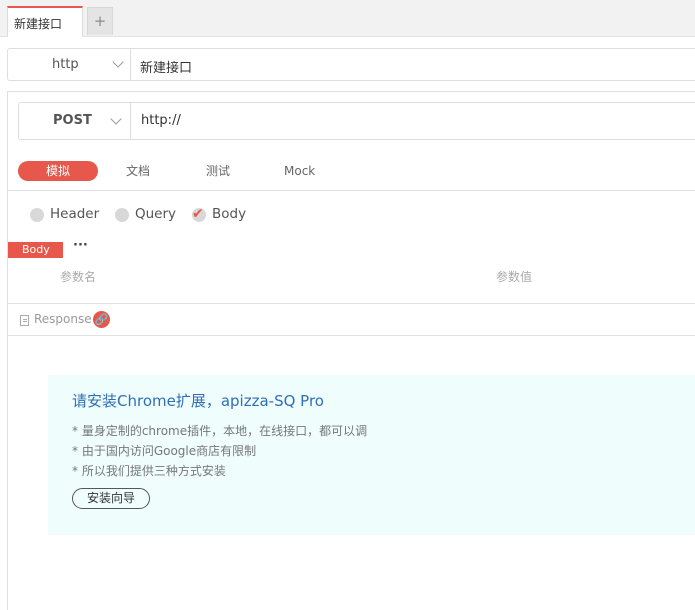 This screenshot has width=695, height=610. What do you see at coordinates (38, 24) in the screenshot?
I see `tab-label: 新建接口` at bounding box center [38, 24].